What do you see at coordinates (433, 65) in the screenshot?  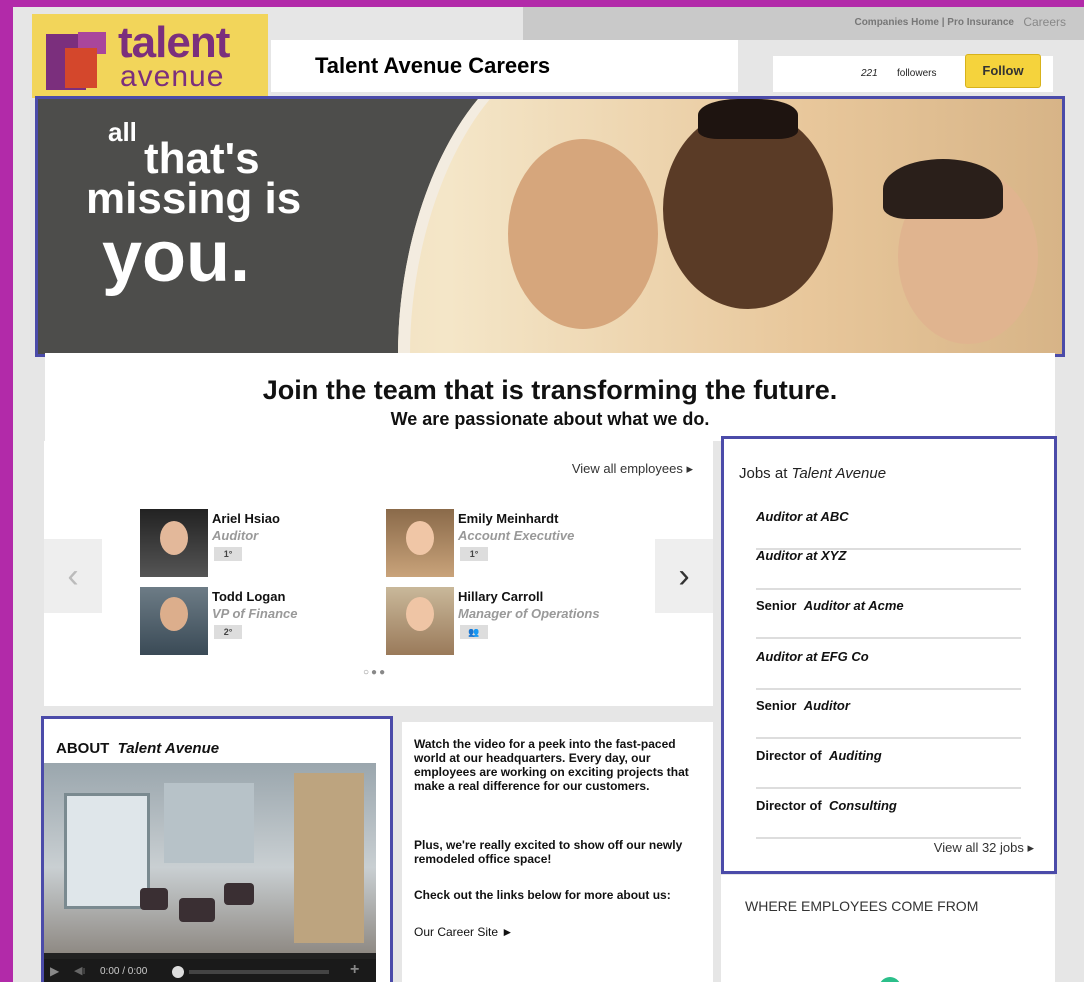 I see `page-title: Talent Avenue Careers` at bounding box center [433, 65].